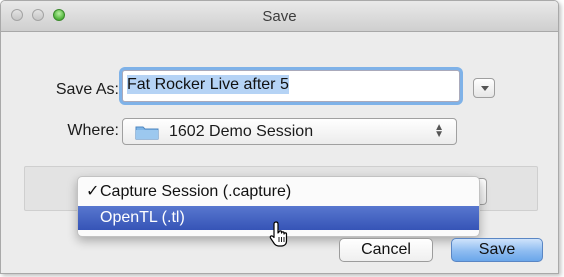 Image resolution: width=564 pixels, height=277 pixels. Describe the element at coordinates (87, 89) in the screenshot. I see `save-as-label: Save As:` at that location.